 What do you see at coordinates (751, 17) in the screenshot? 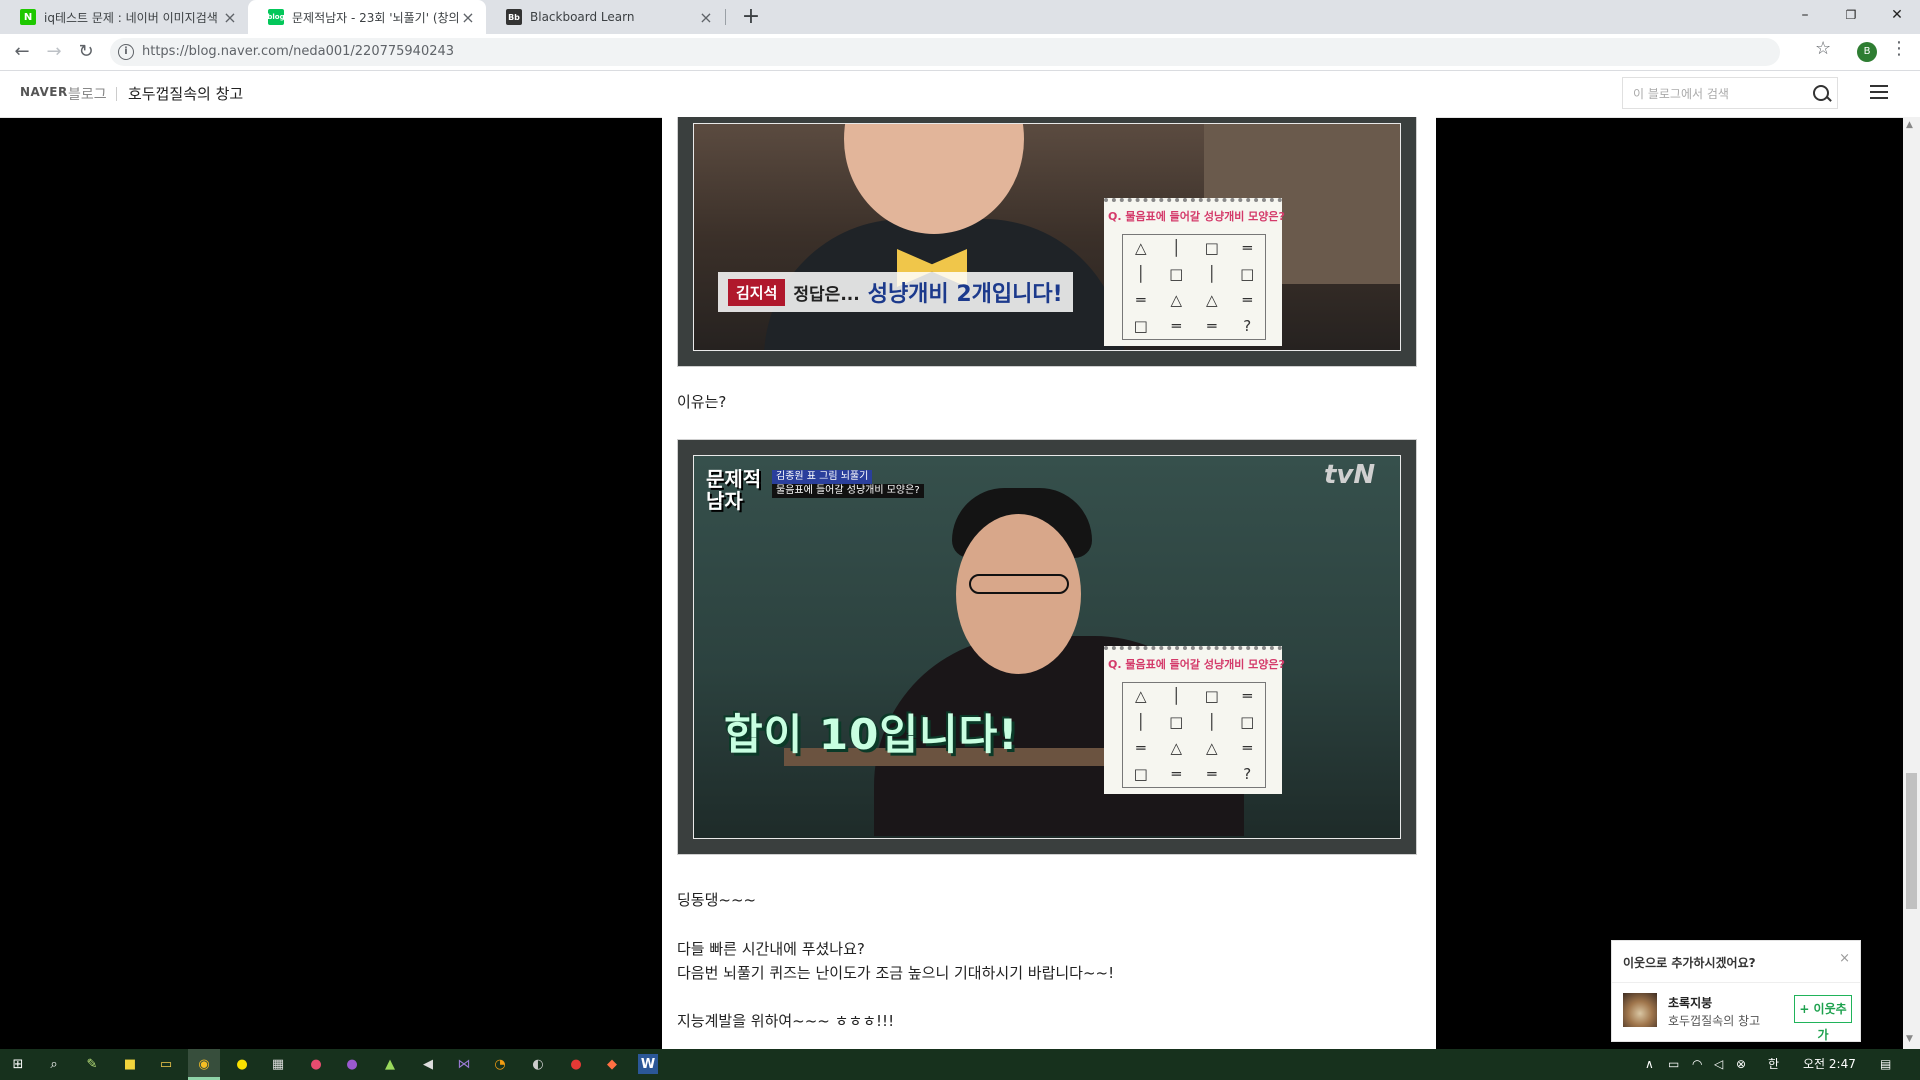
I see `new-tab-button: +` at bounding box center [751, 17].